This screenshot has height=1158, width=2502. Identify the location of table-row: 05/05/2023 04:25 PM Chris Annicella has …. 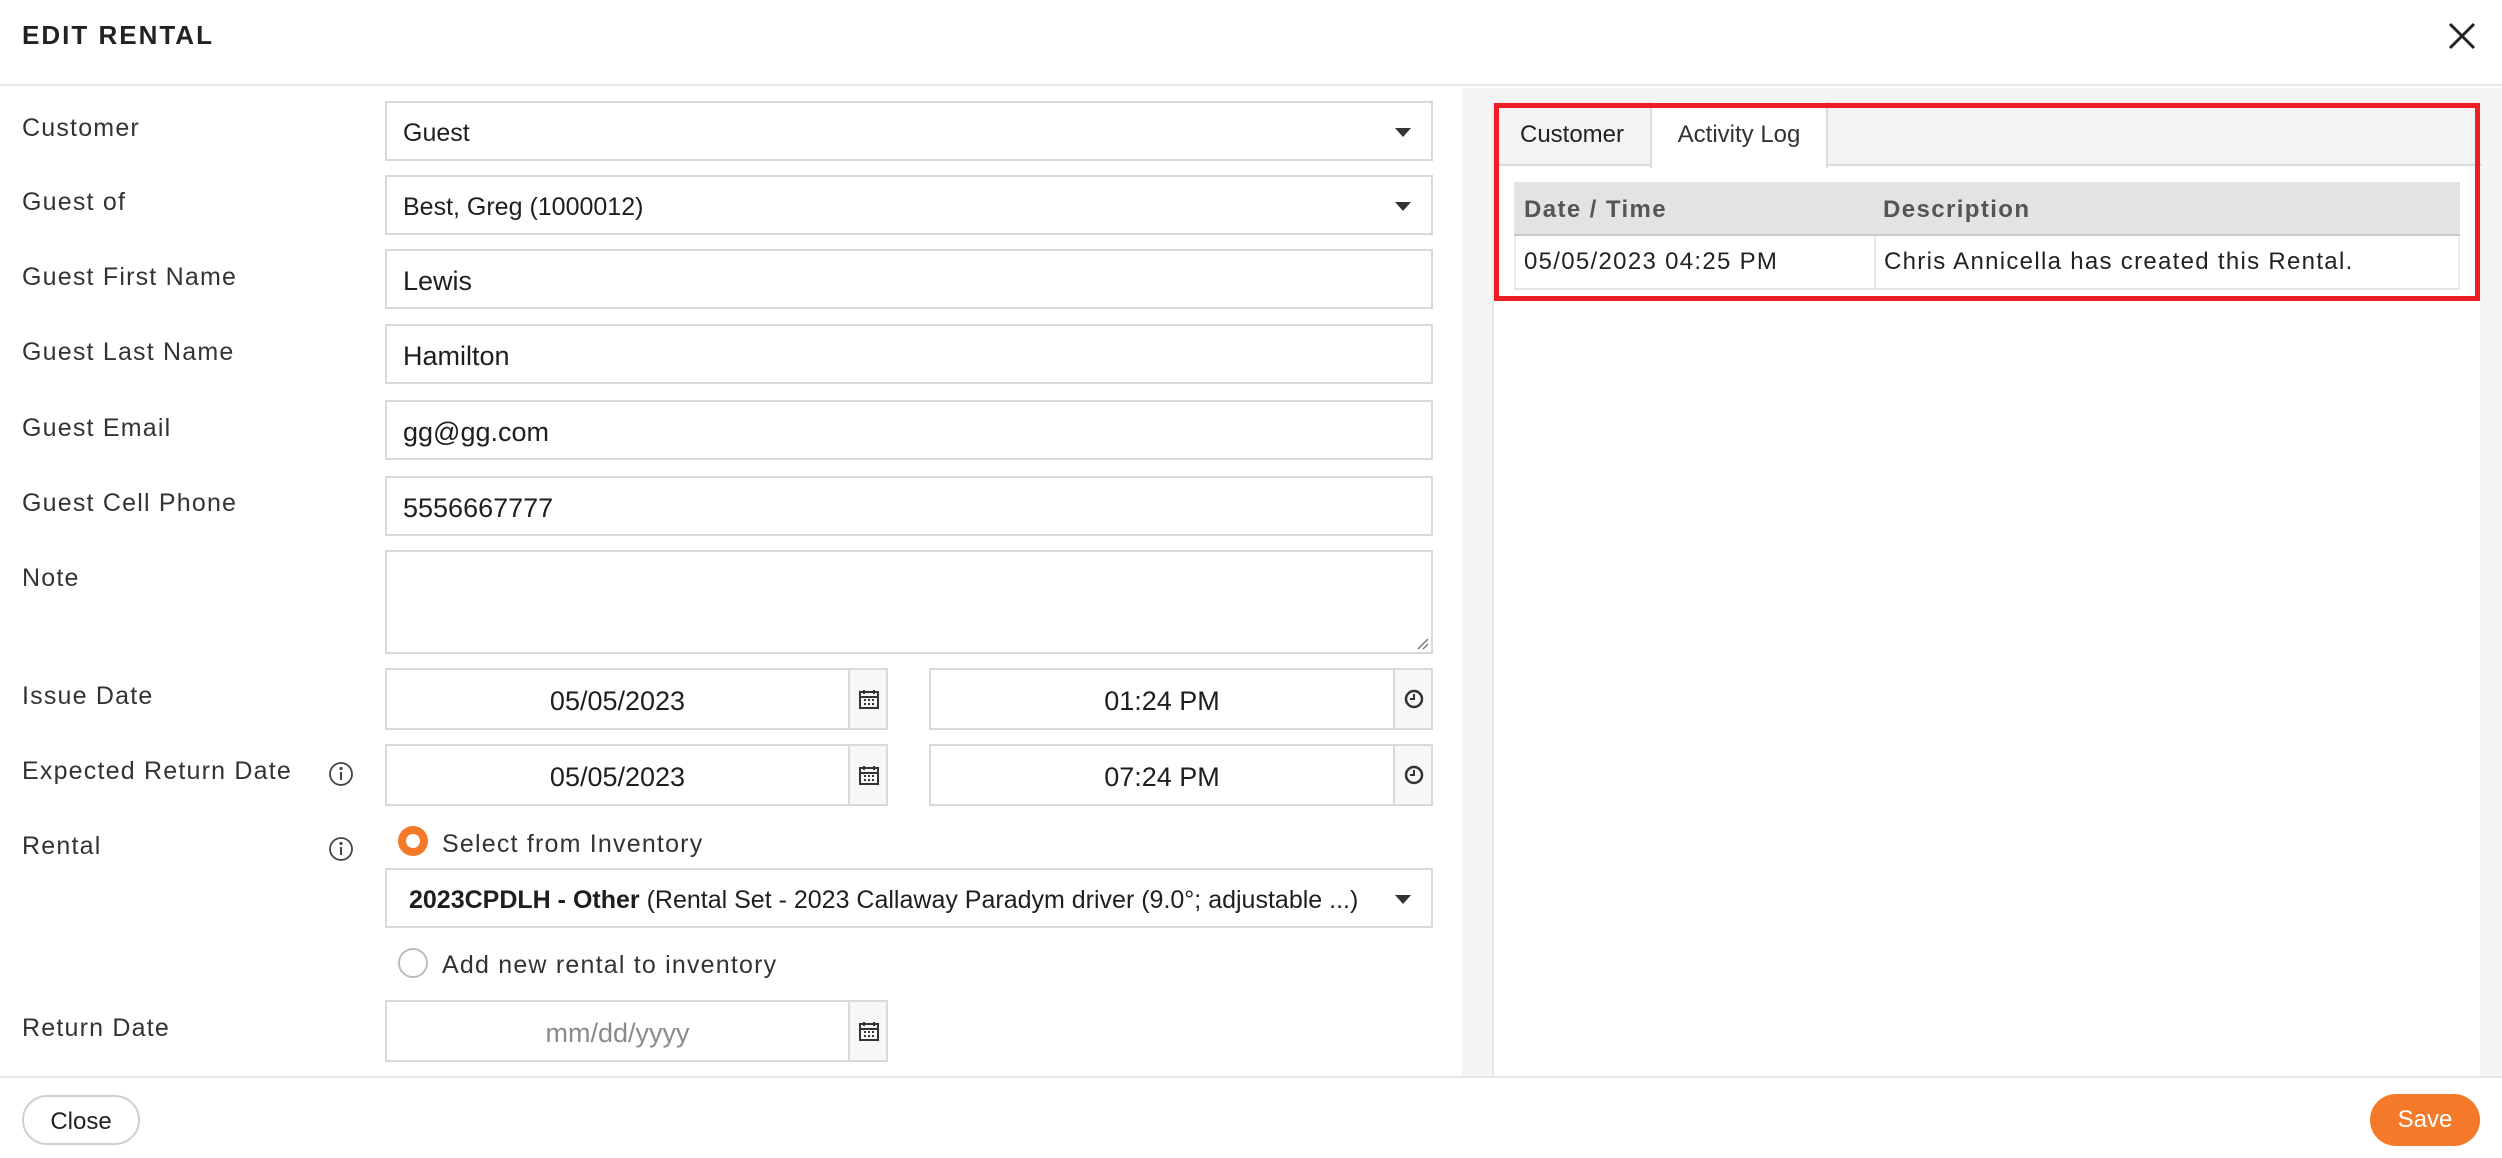
(1987, 263).